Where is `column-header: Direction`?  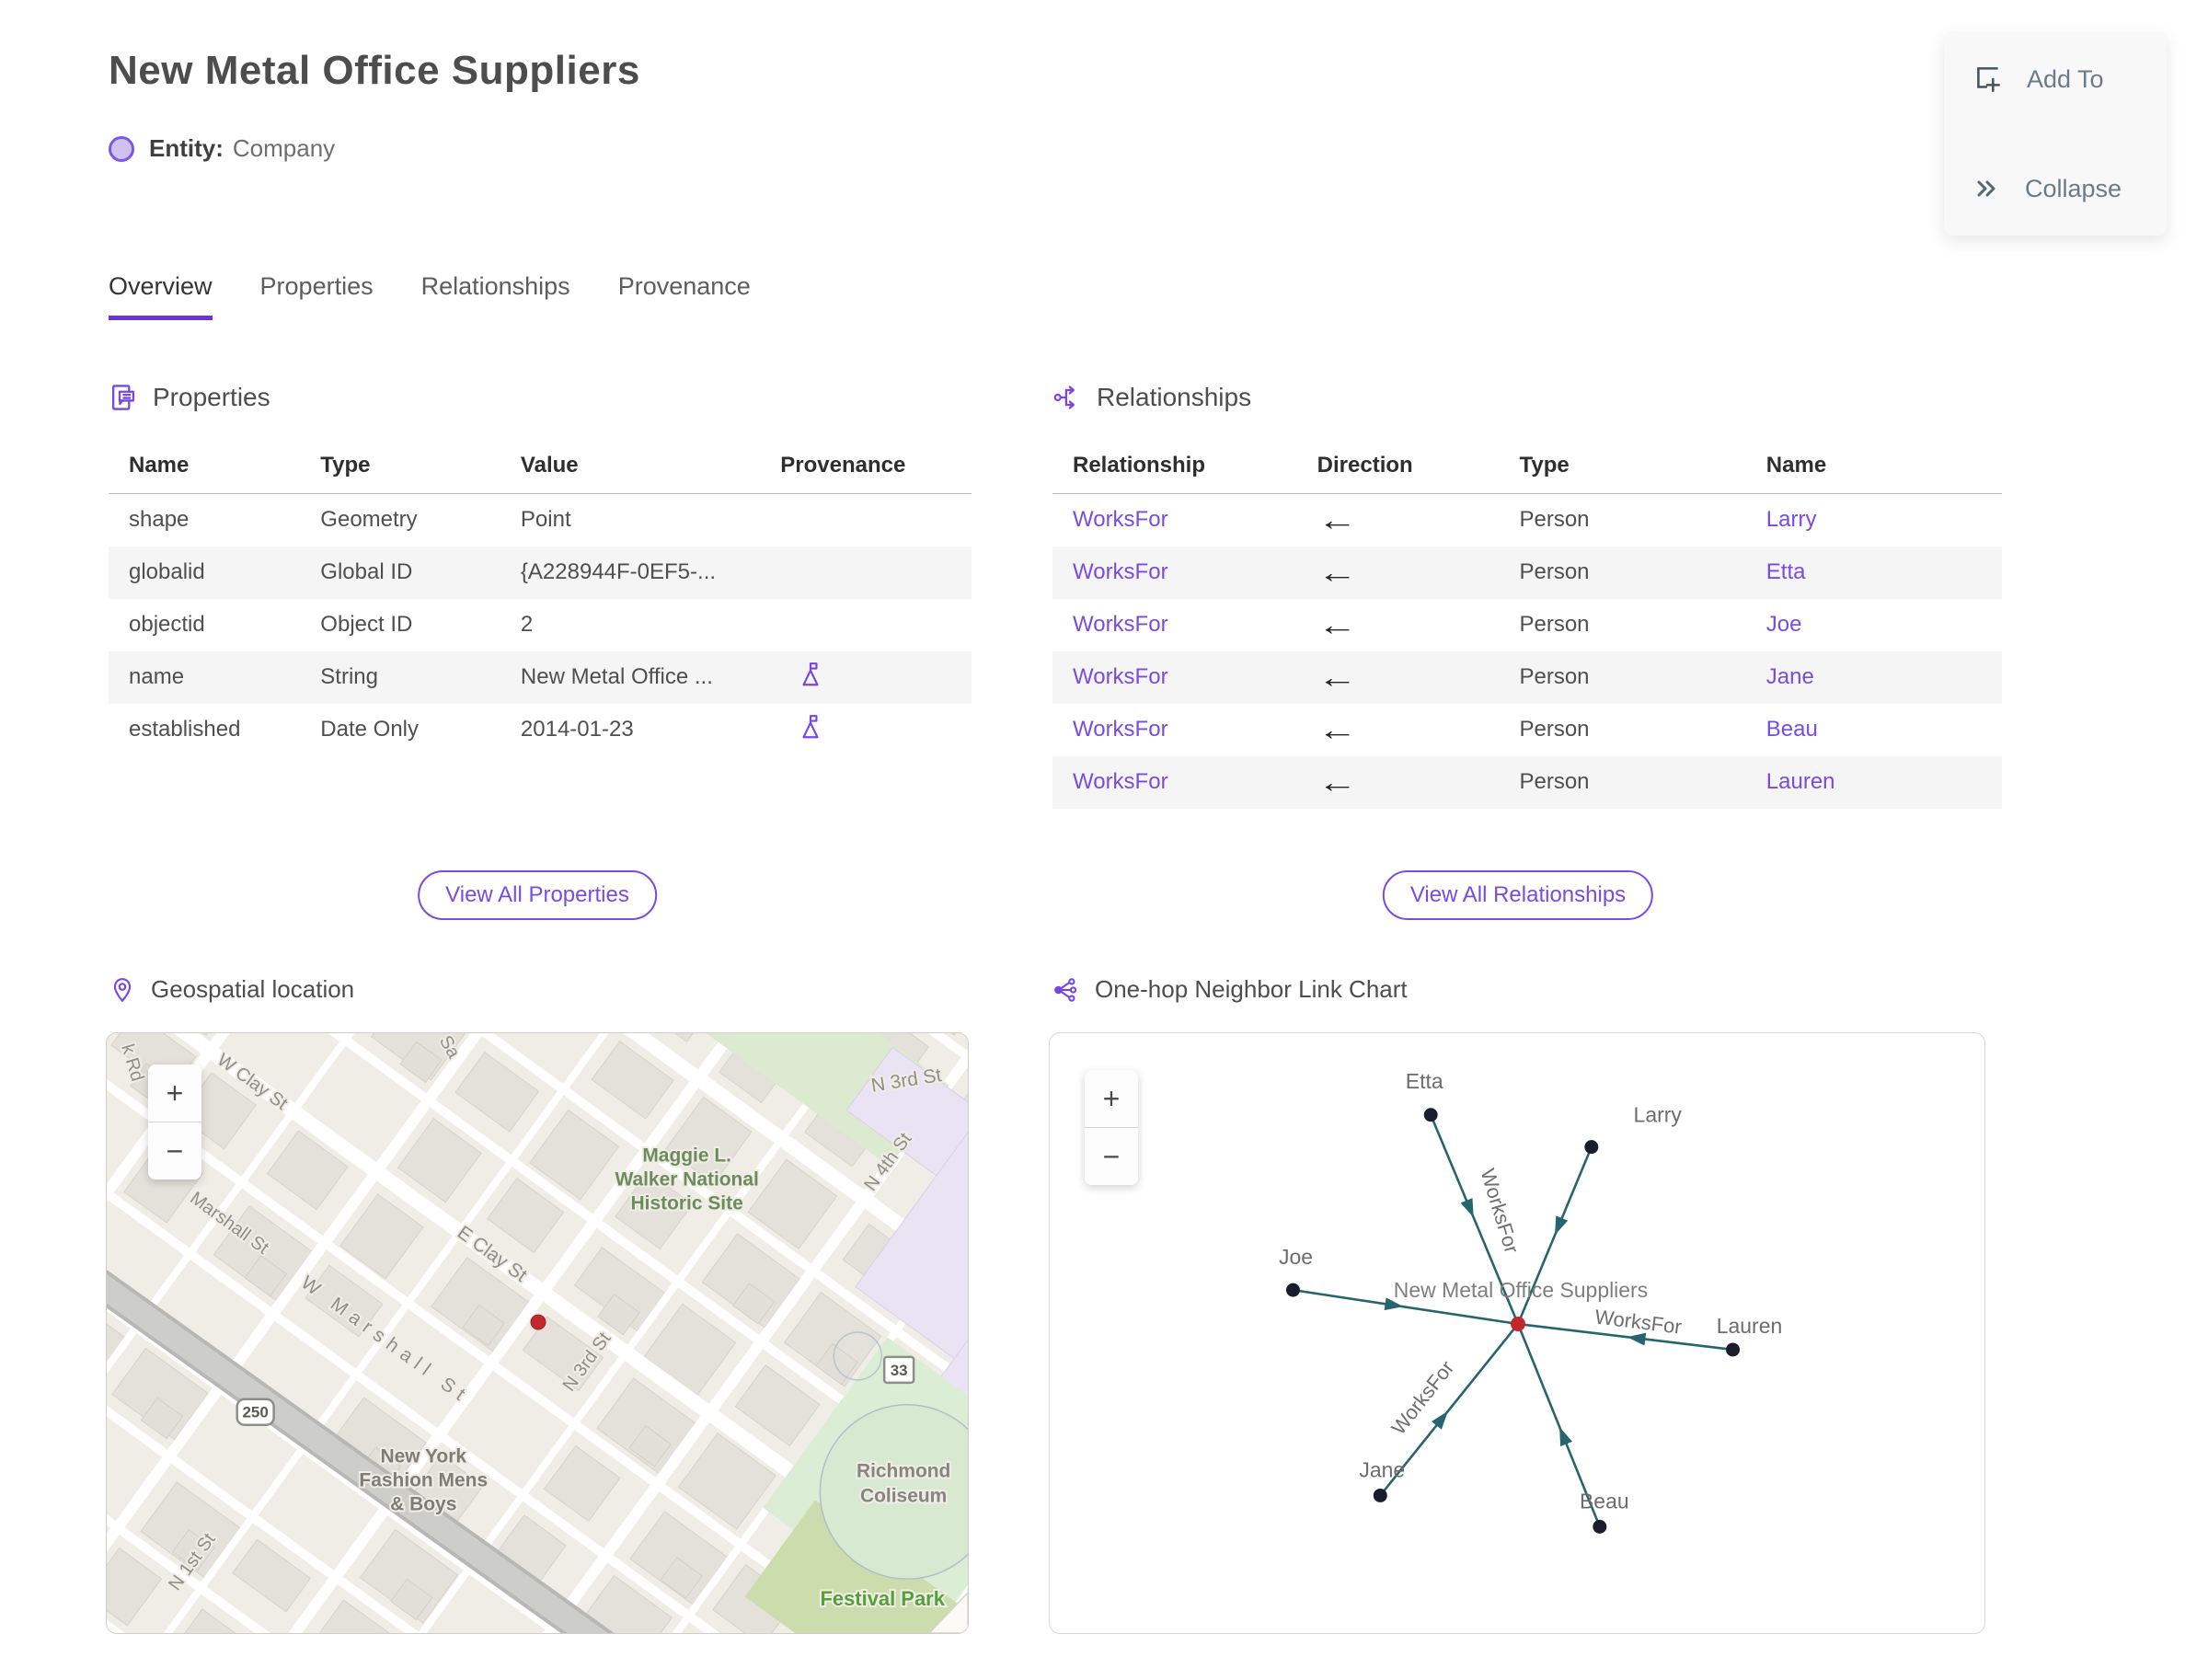
column-header: Direction is located at coordinates (1410, 468).